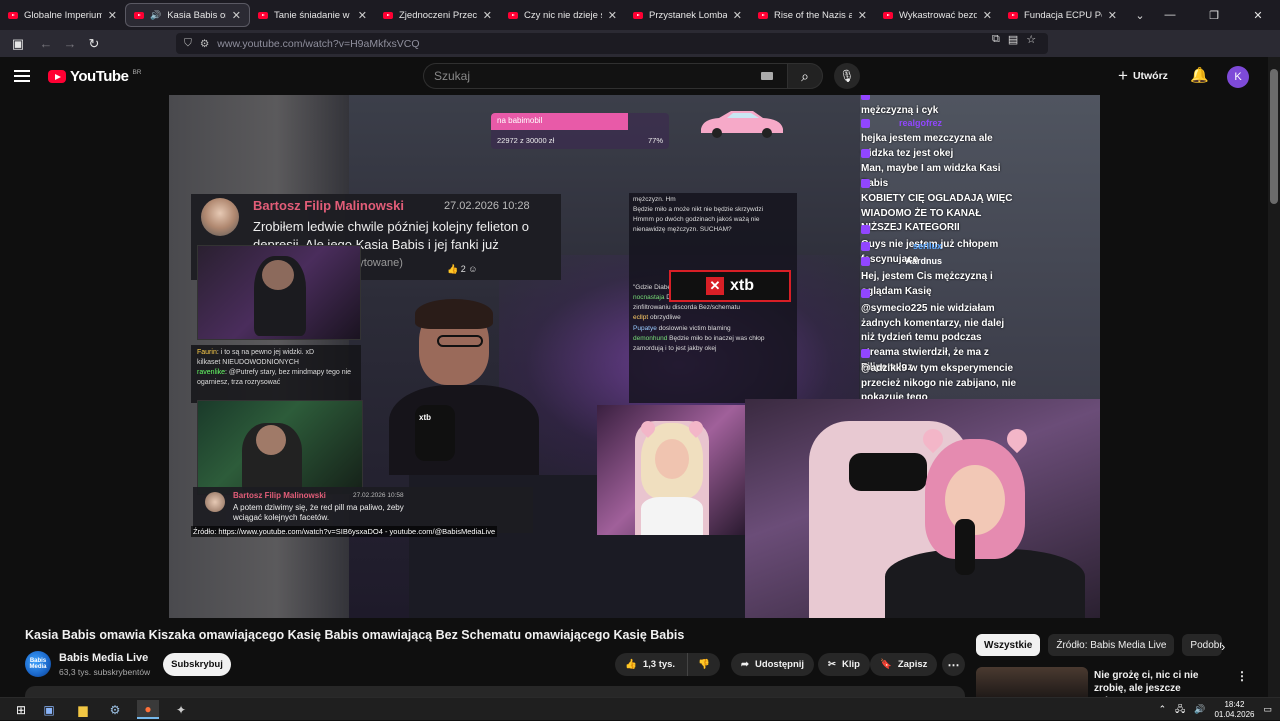  What do you see at coordinates (62, 15) in the screenshot?
I see `browser-tab: Globalne Imperium Bez ✕` at bounding box center [62, 15].